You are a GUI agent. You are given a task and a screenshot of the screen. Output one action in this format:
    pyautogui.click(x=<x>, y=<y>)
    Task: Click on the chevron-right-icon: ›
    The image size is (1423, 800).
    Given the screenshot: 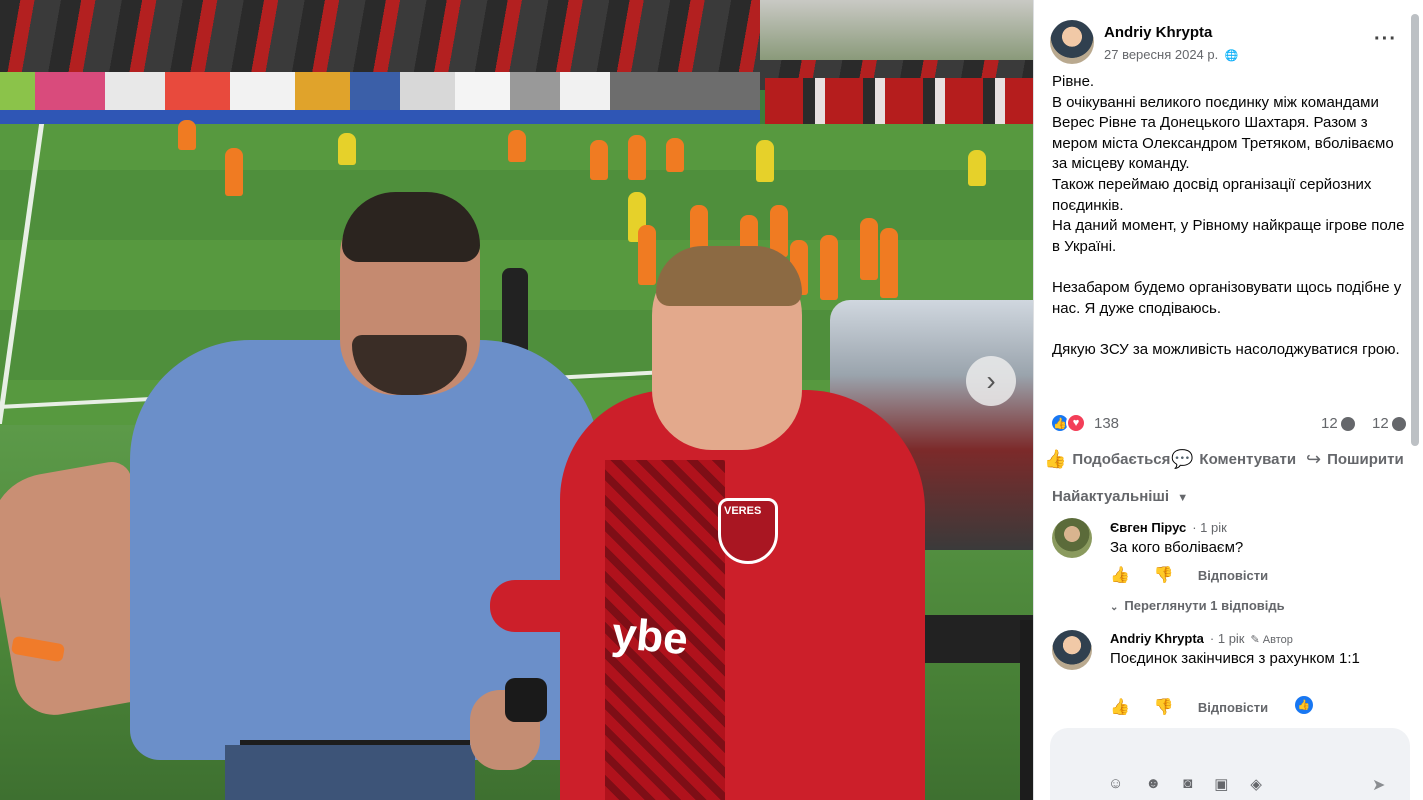 What is the action you would take?
    pyautogui.click(x=991, y=380)
    